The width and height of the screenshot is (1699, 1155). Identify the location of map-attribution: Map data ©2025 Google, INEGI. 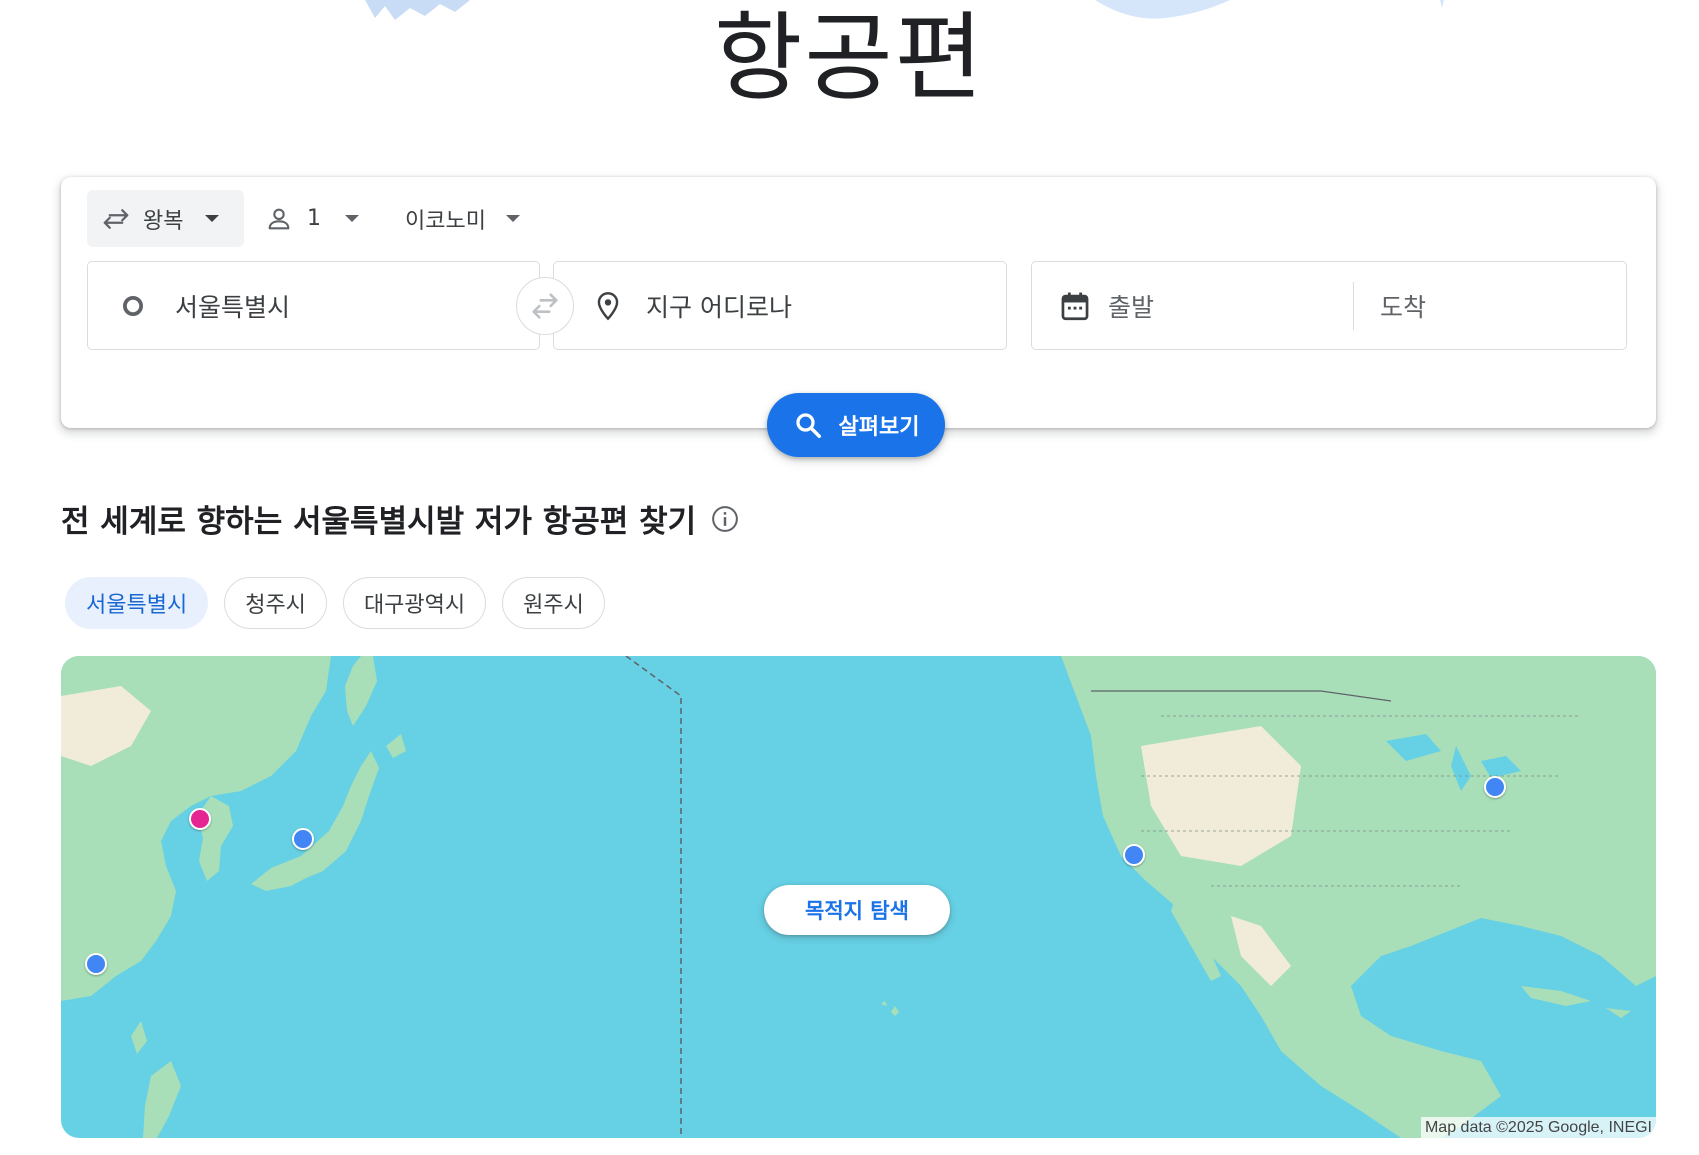
(1538, 1127).